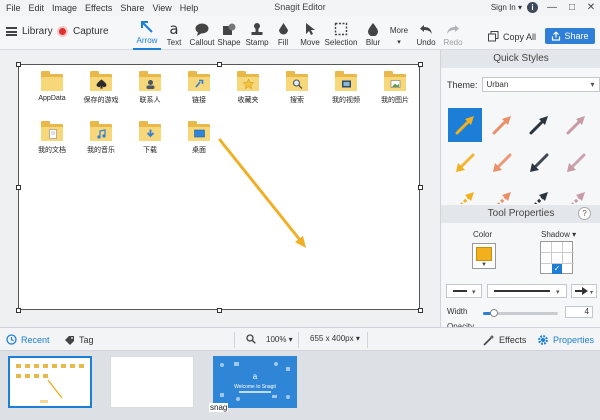  What do you see at coordinates (174, 42) in the screenshot?
I see `tool-label: Text` at bounding box center [174, 42].